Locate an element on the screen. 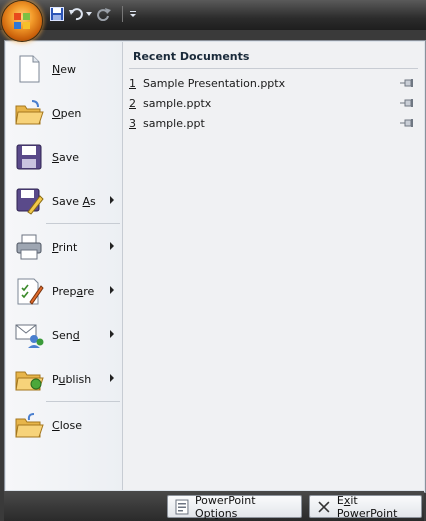 This screenshot has width=426, height=521. open-folder-icon is located at coordinates (29, 112).